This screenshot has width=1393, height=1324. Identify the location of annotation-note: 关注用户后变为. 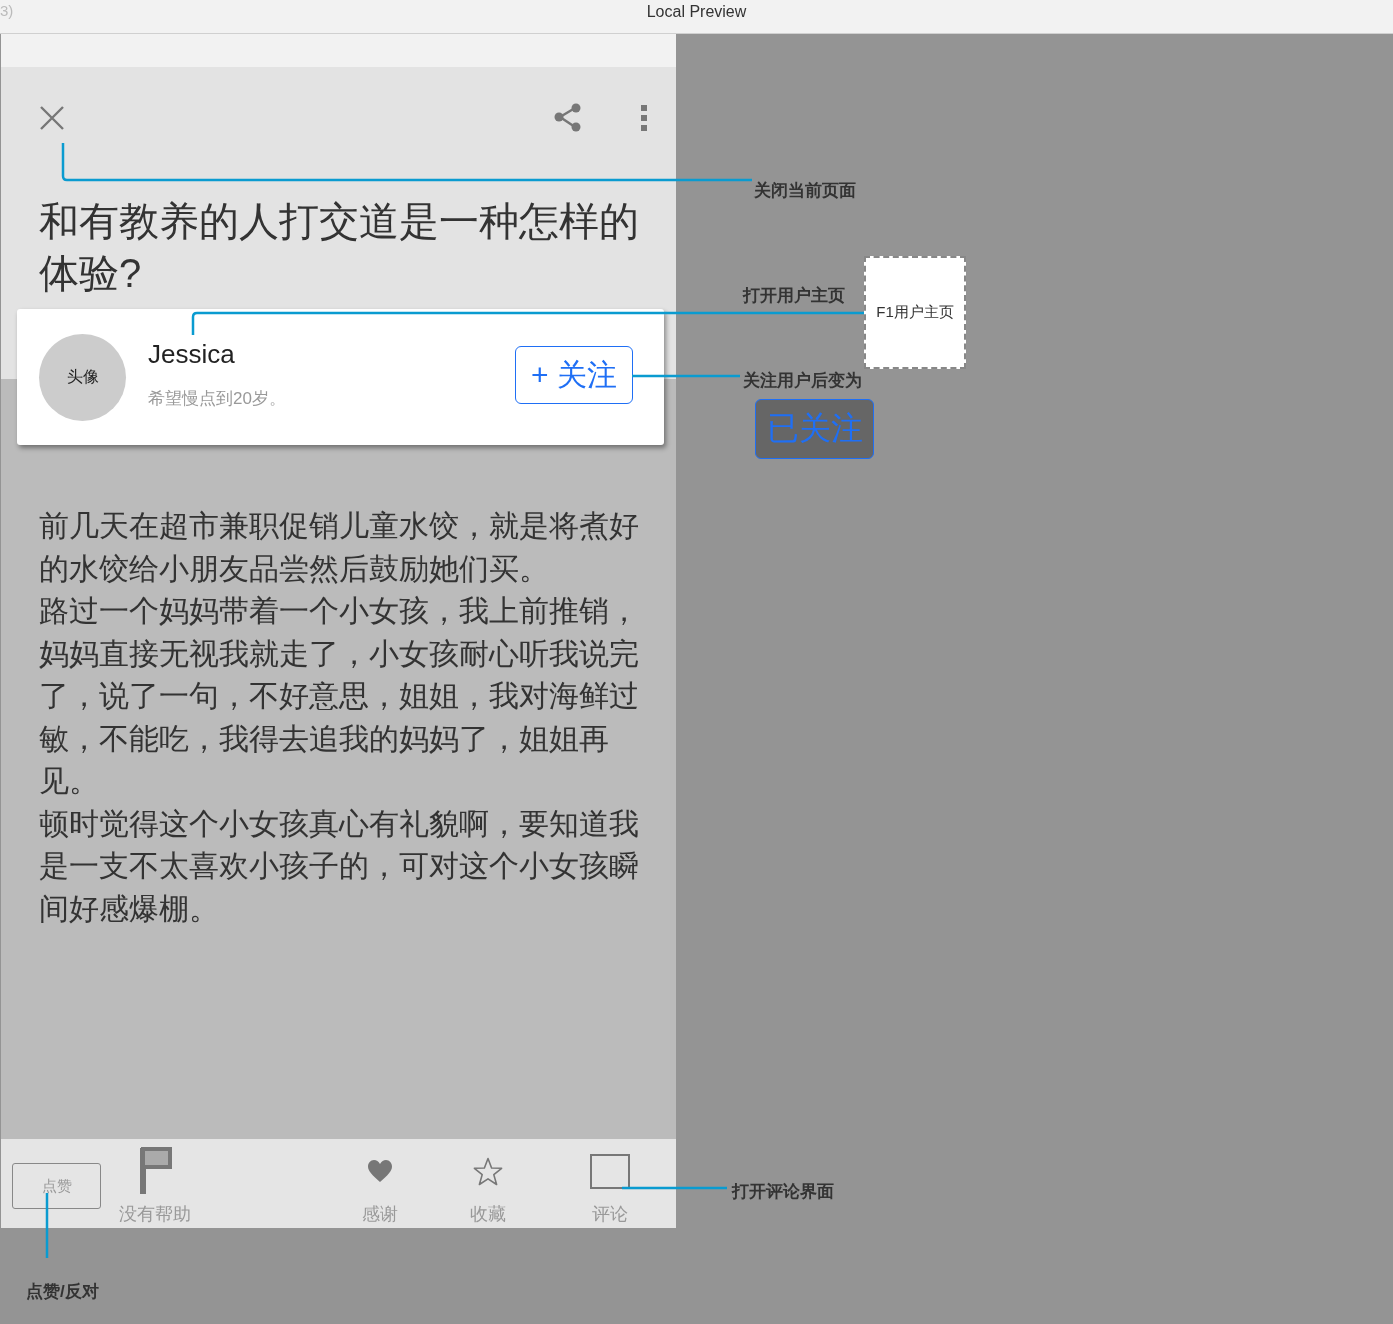
(802, 381).